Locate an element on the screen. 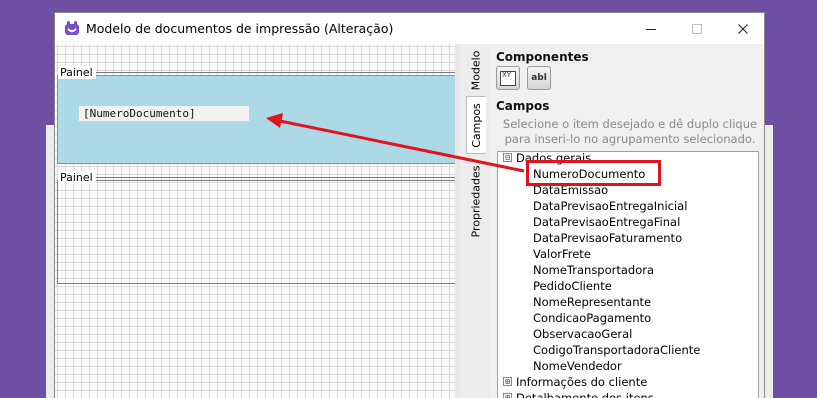  panel-body: Painel is located at coordinates (257, 227).